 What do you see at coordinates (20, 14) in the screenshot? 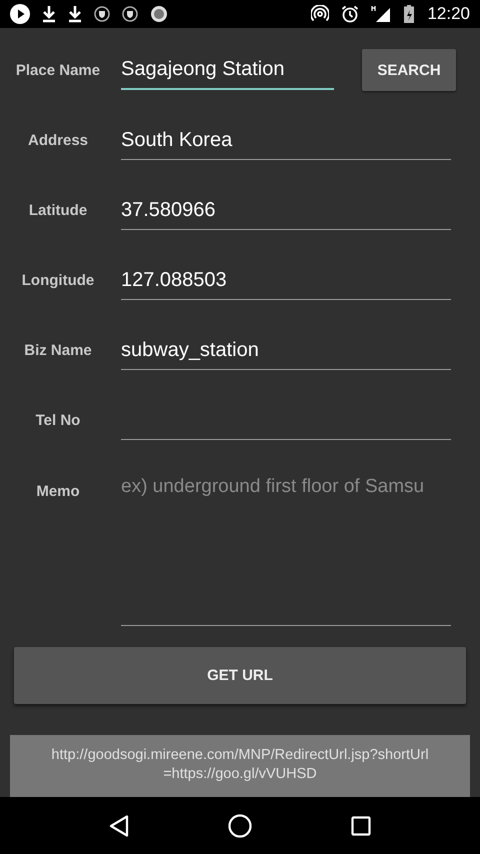
I see `play-icon` at bounding box center [20, 14].